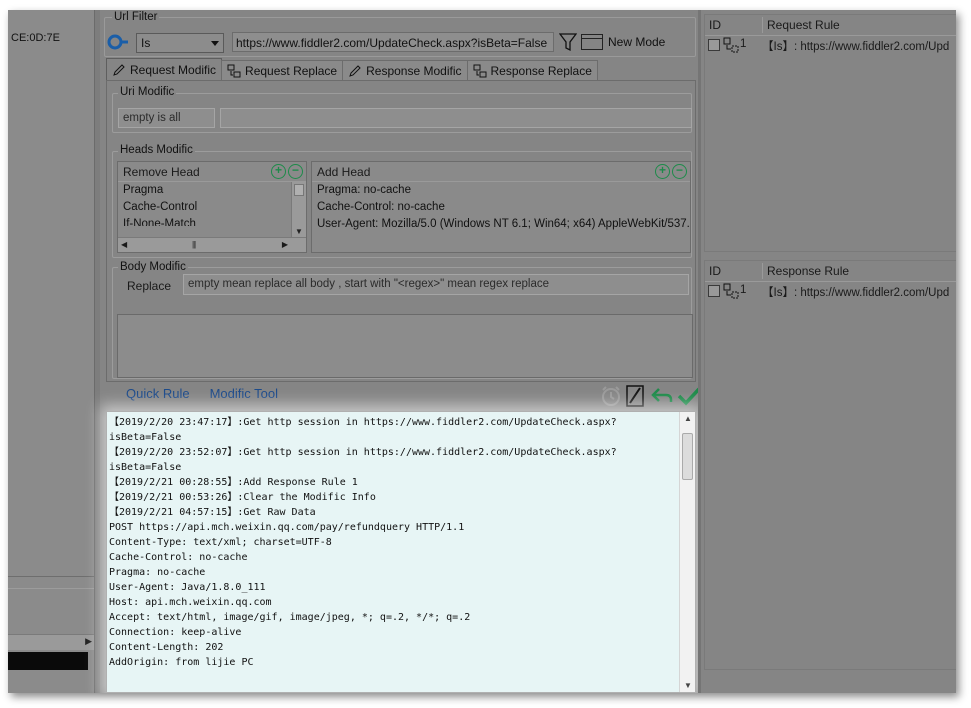 Image resolution: width=971 pixels, height=708 pixels. I want to click on tab-label: Response Modific, so click(414, 71).